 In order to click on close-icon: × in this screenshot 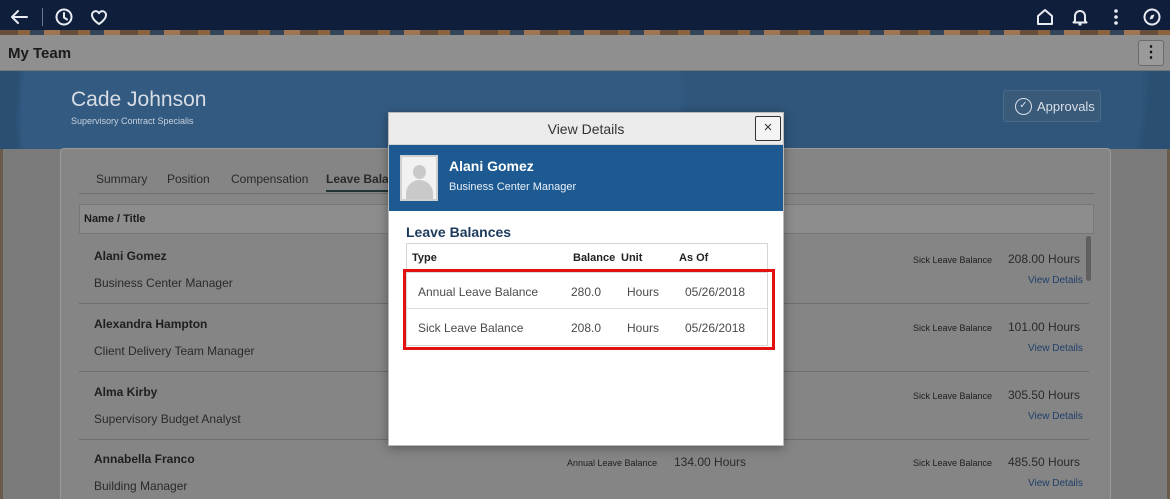, I will do `click(768, 127)`.